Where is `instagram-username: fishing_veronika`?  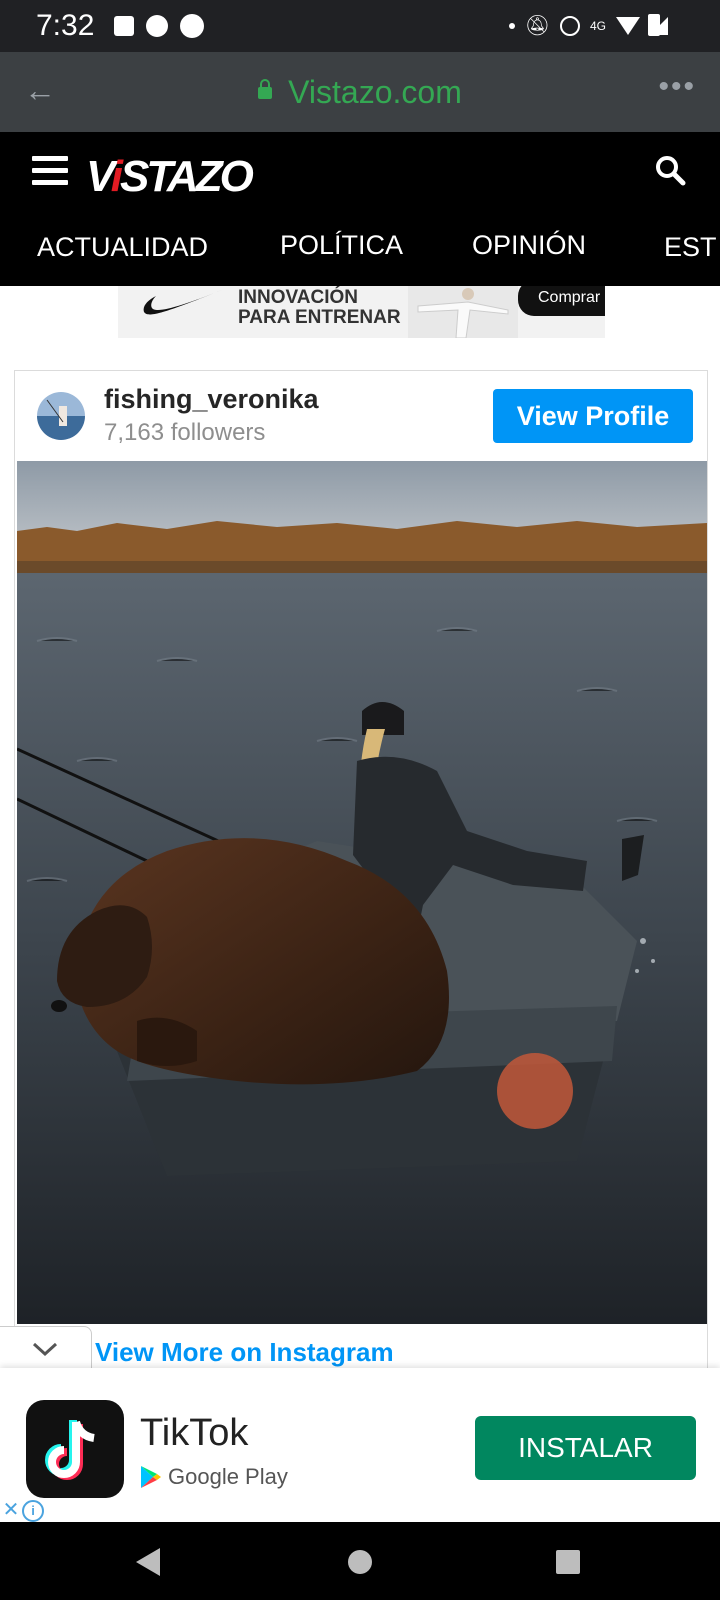 instagram-username: fishing_veronika is located at coordinates (211, 399).